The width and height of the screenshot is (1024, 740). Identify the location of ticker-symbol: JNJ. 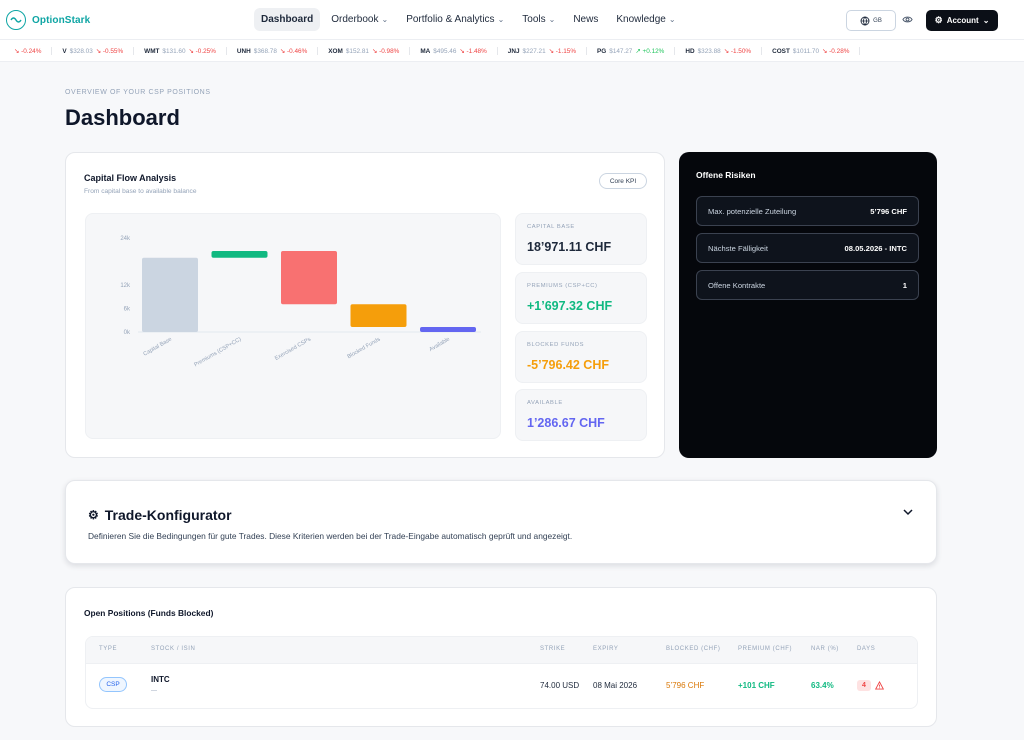
(513, 51).